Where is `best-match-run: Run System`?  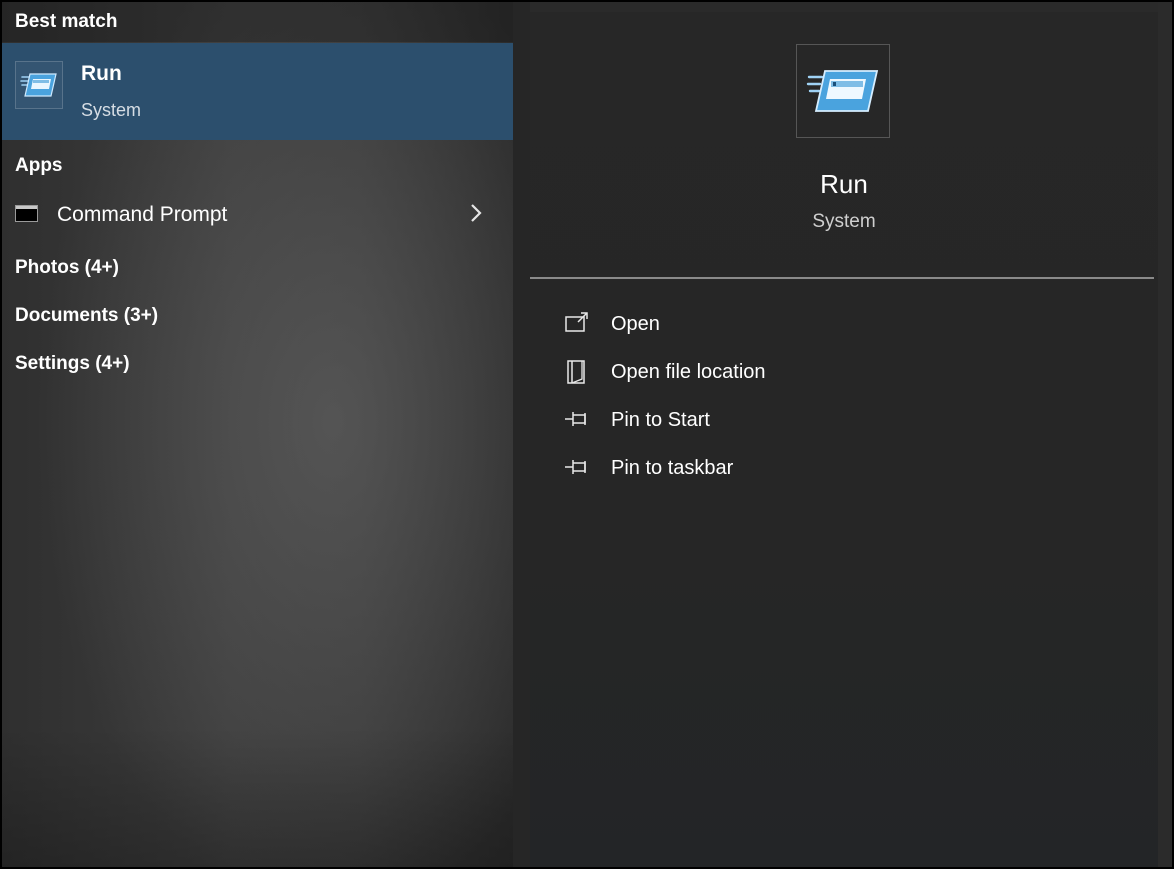 best-match-run: Run System is located at coordinates (257, 91).